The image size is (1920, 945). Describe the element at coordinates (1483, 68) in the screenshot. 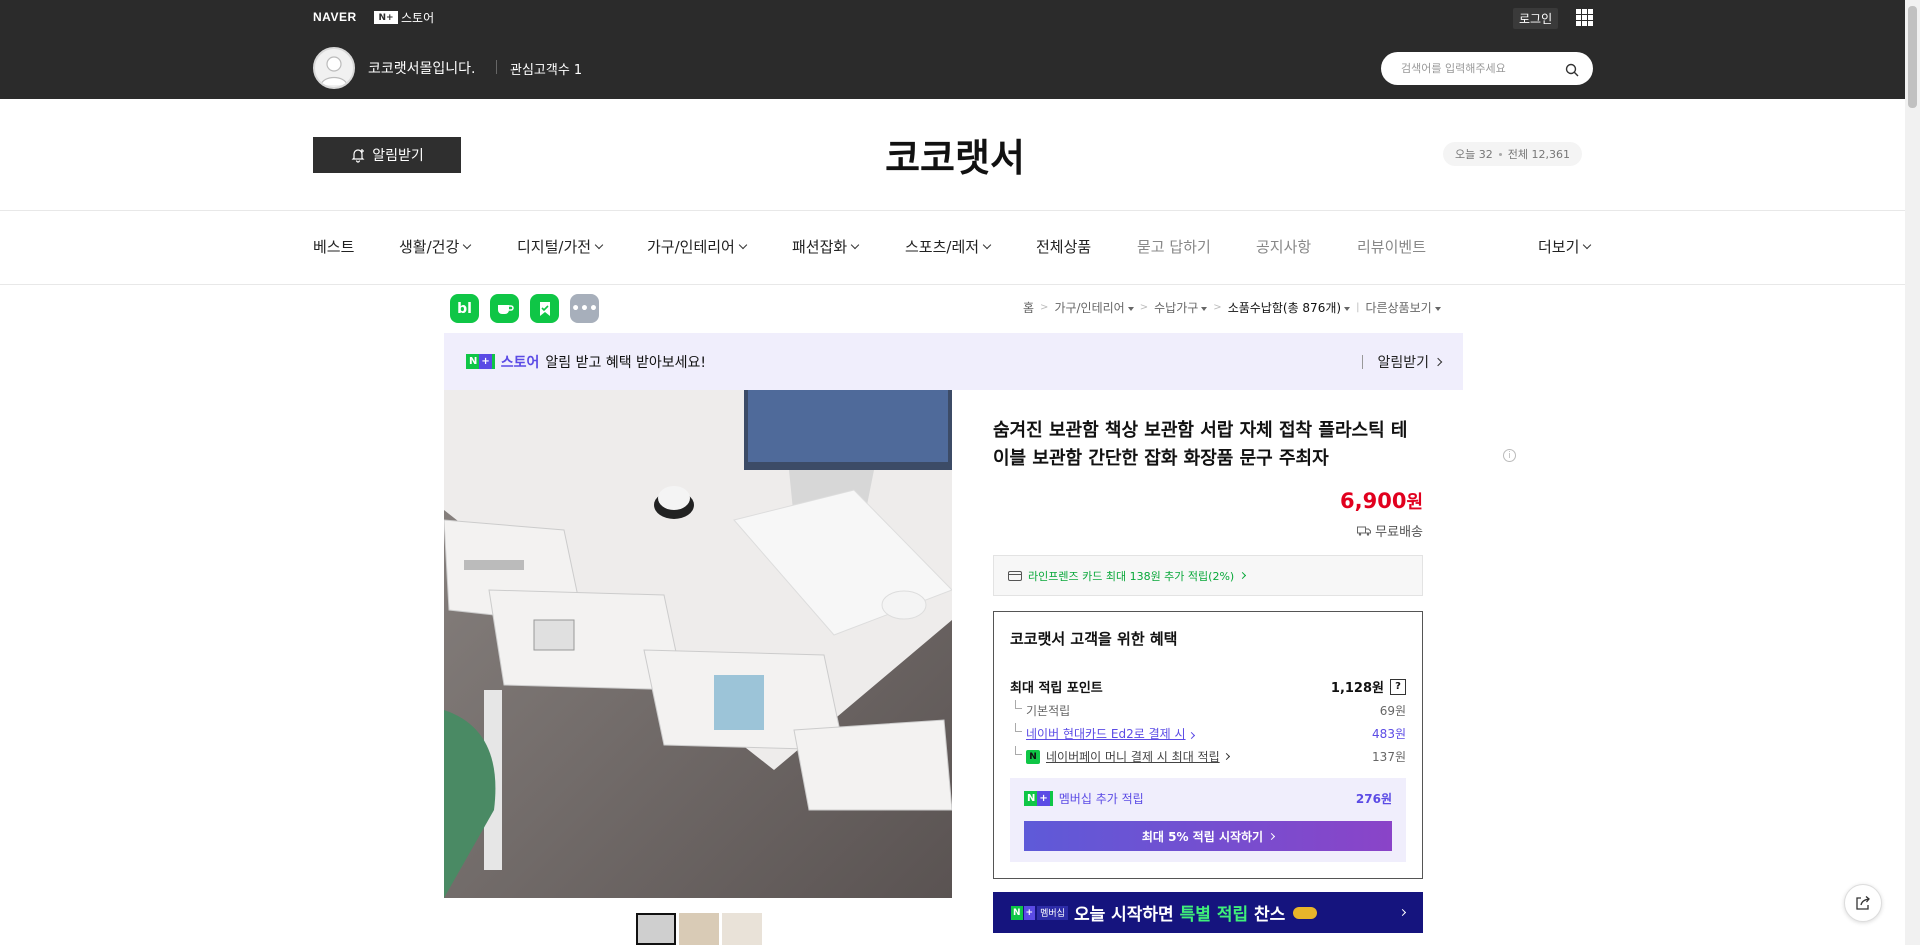

I see `search-input` at that location.